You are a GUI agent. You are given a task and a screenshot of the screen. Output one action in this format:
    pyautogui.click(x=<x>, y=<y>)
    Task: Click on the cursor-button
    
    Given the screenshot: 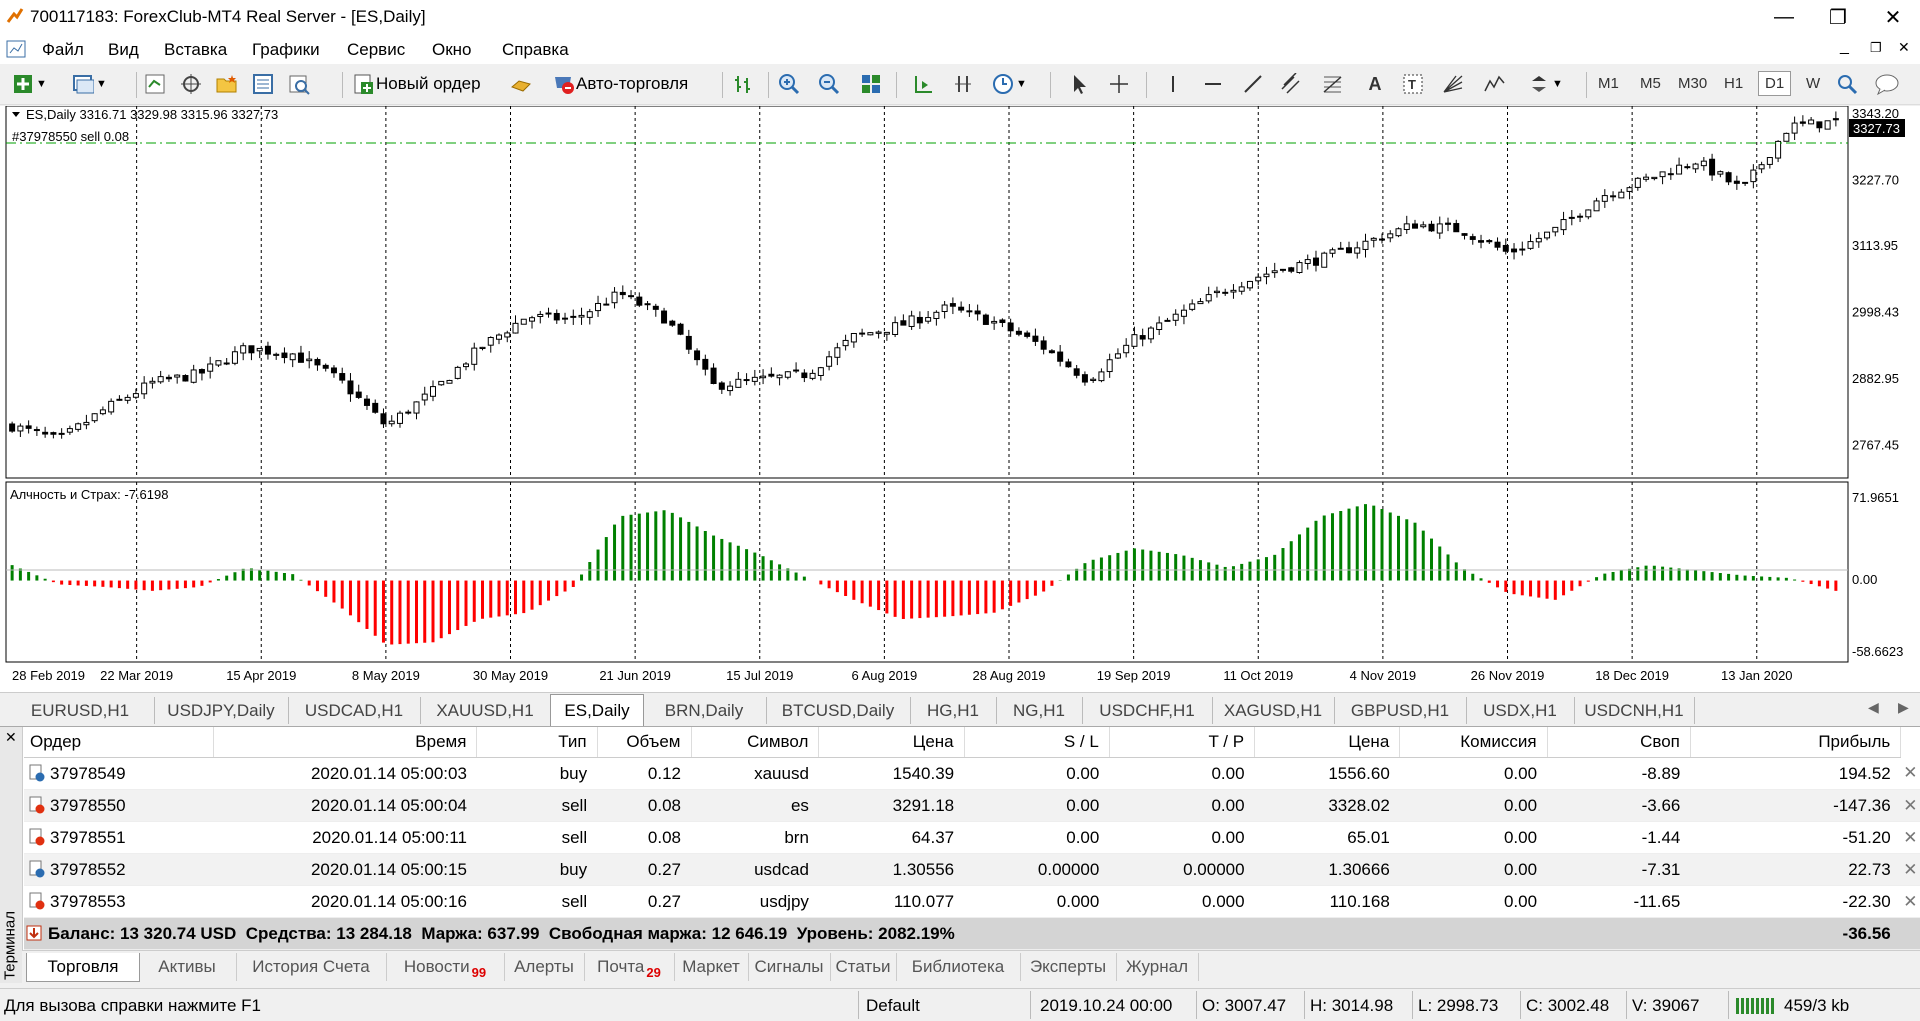 What is the action you would take?
    pyautogui.click(x=1079, y=84)
    